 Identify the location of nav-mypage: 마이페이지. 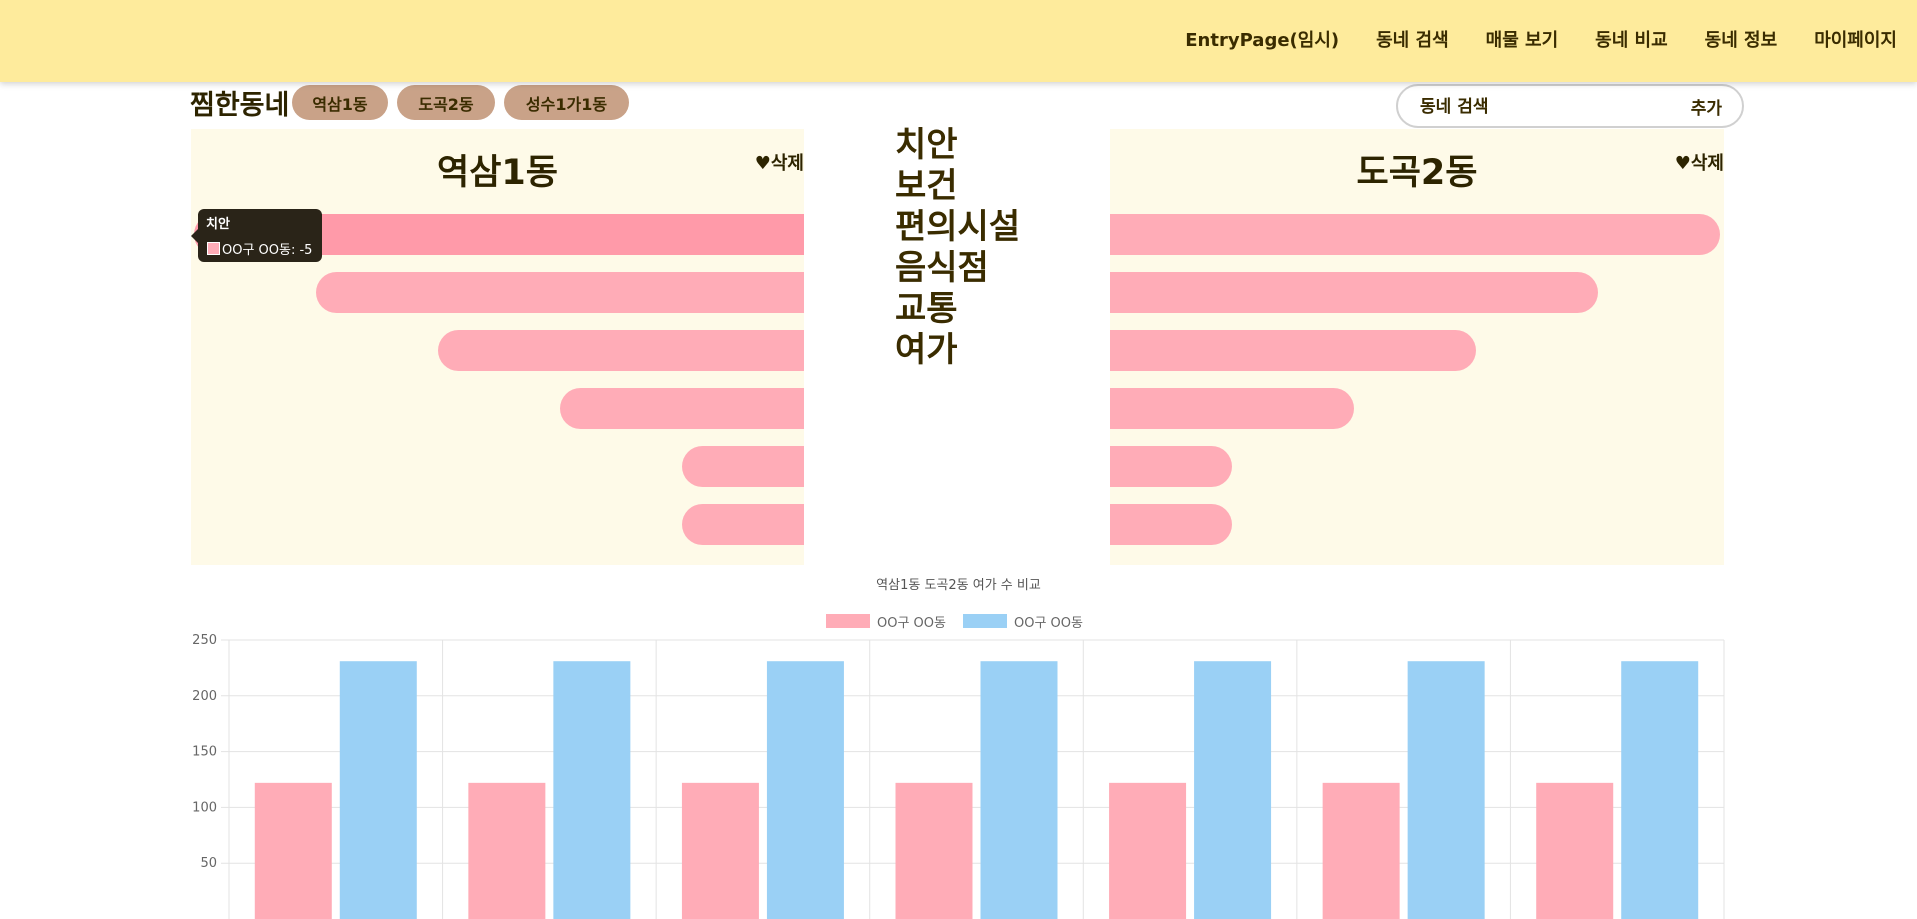
(1855, 39).